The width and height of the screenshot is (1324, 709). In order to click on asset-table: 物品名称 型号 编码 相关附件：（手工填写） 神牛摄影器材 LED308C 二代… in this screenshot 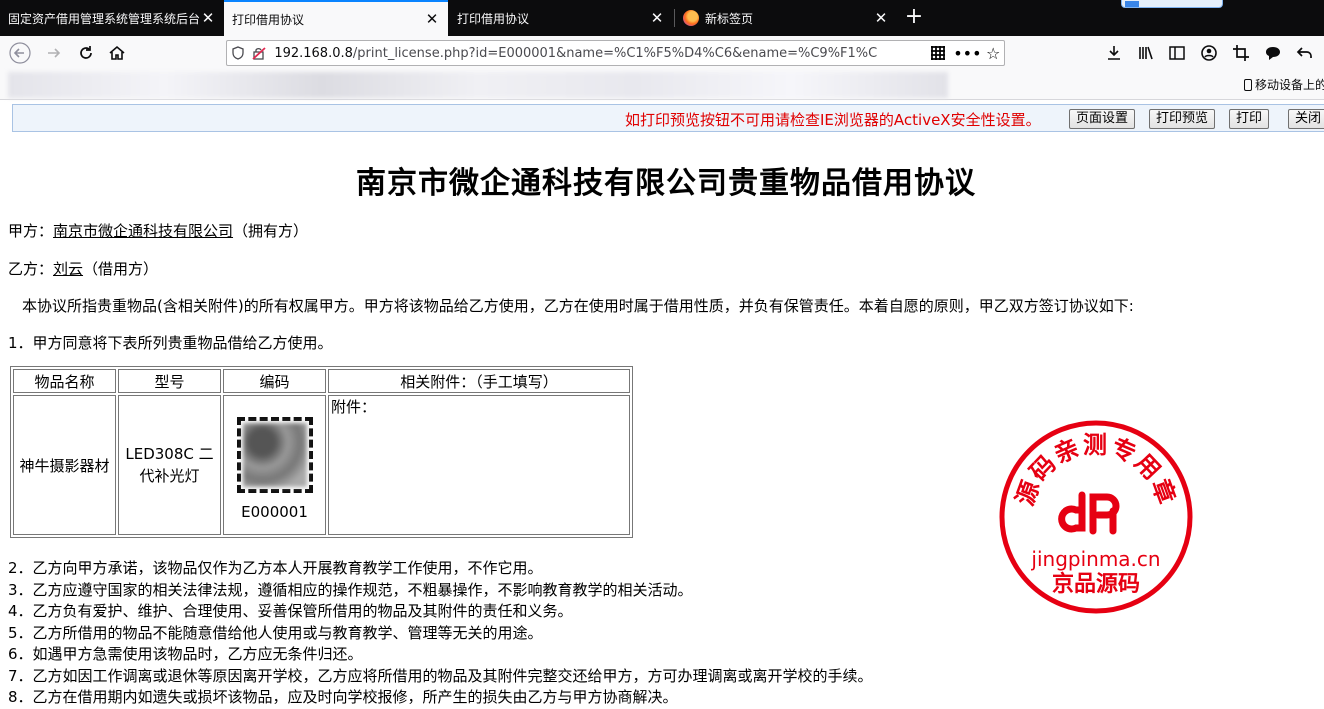, I will do `click(321, 452)`.